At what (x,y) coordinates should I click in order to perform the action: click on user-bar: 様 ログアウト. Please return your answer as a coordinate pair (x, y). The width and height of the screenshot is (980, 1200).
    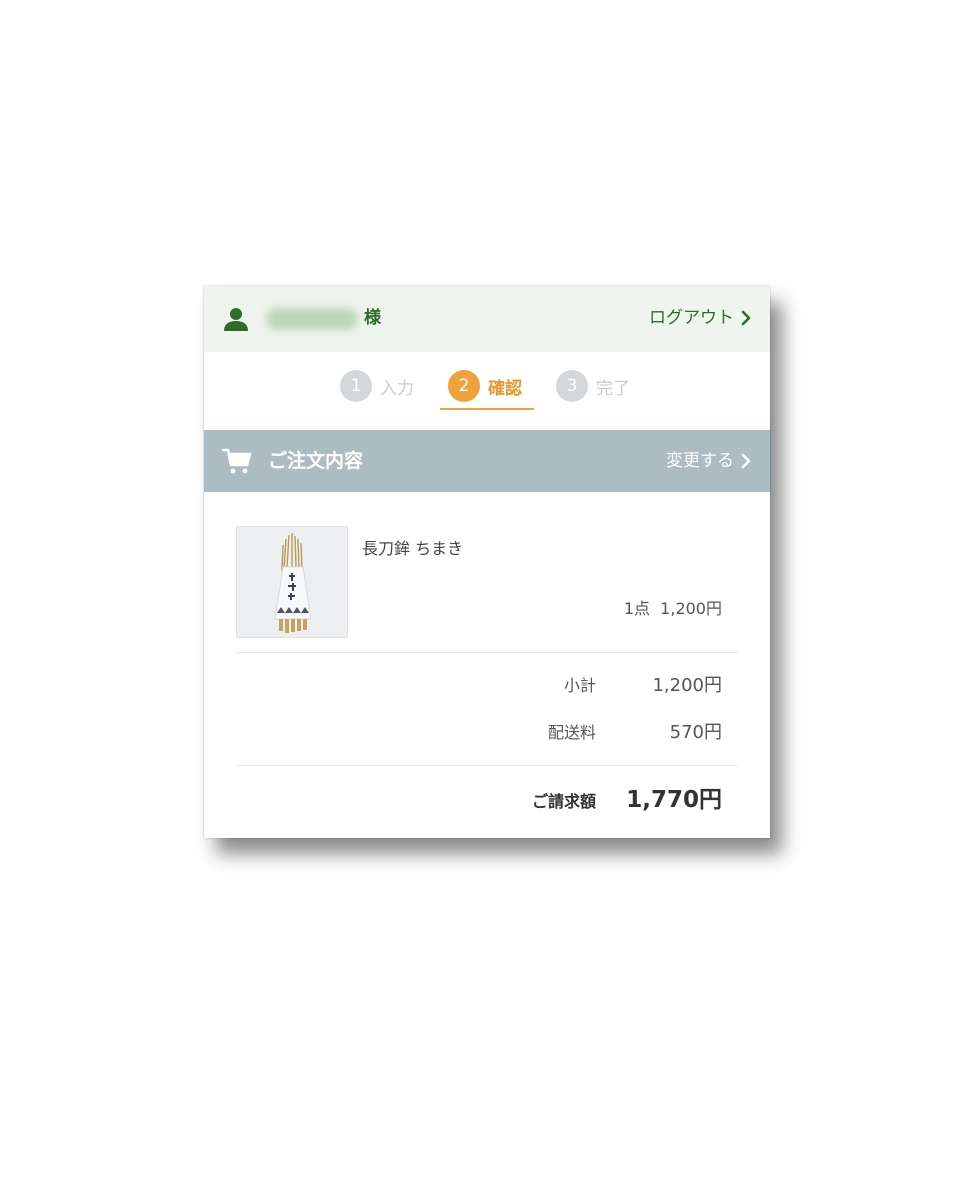
    Looking at the image, I should click on (487, 319).